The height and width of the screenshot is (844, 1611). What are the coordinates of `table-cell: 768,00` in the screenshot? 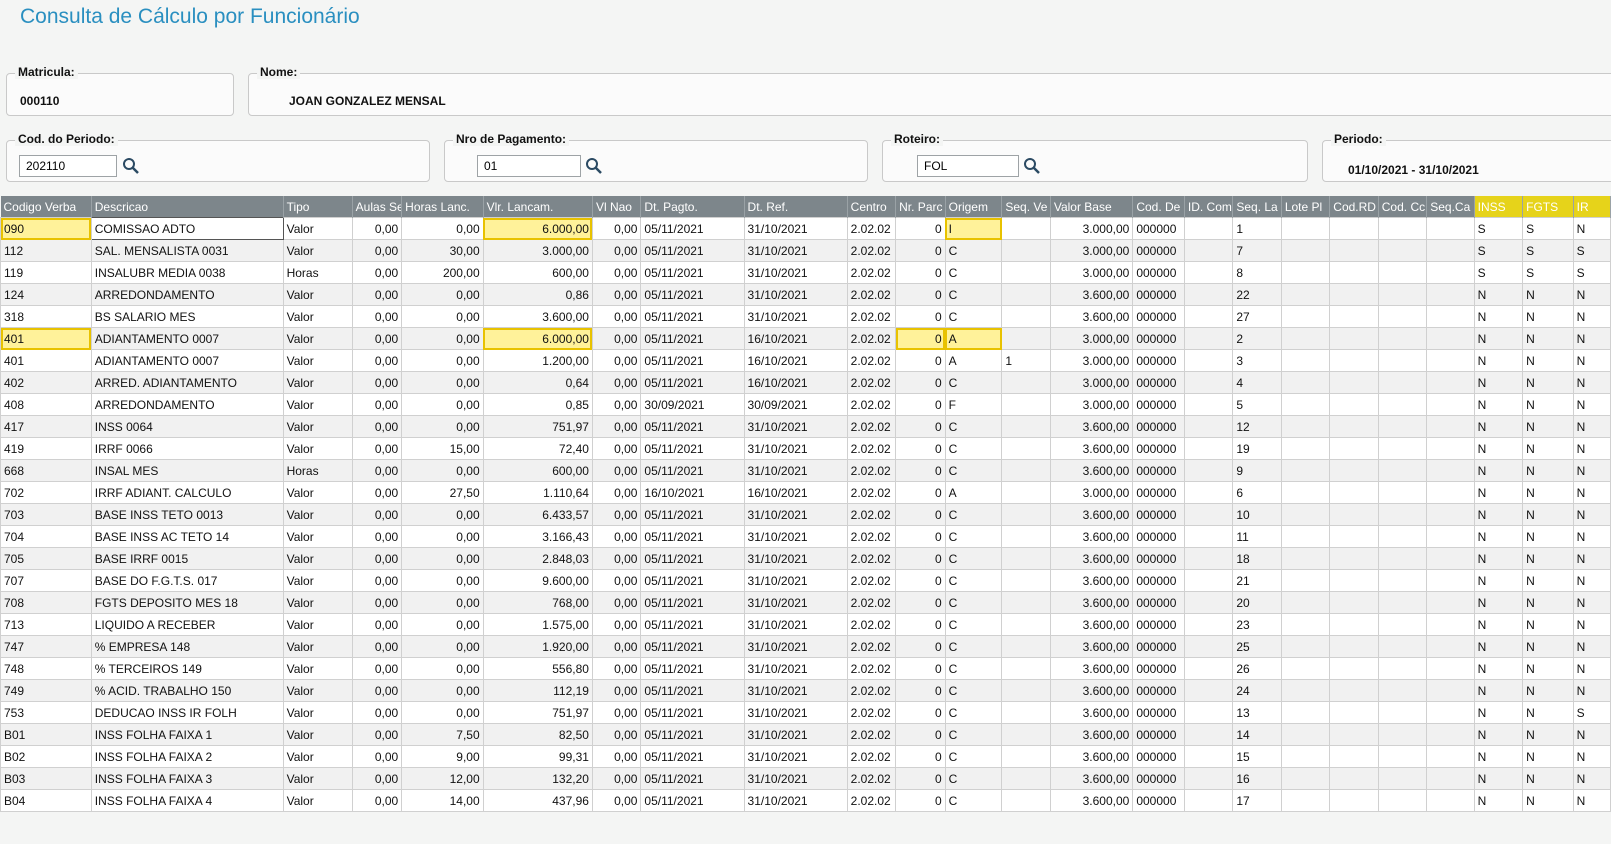 It's located at (537, 602).